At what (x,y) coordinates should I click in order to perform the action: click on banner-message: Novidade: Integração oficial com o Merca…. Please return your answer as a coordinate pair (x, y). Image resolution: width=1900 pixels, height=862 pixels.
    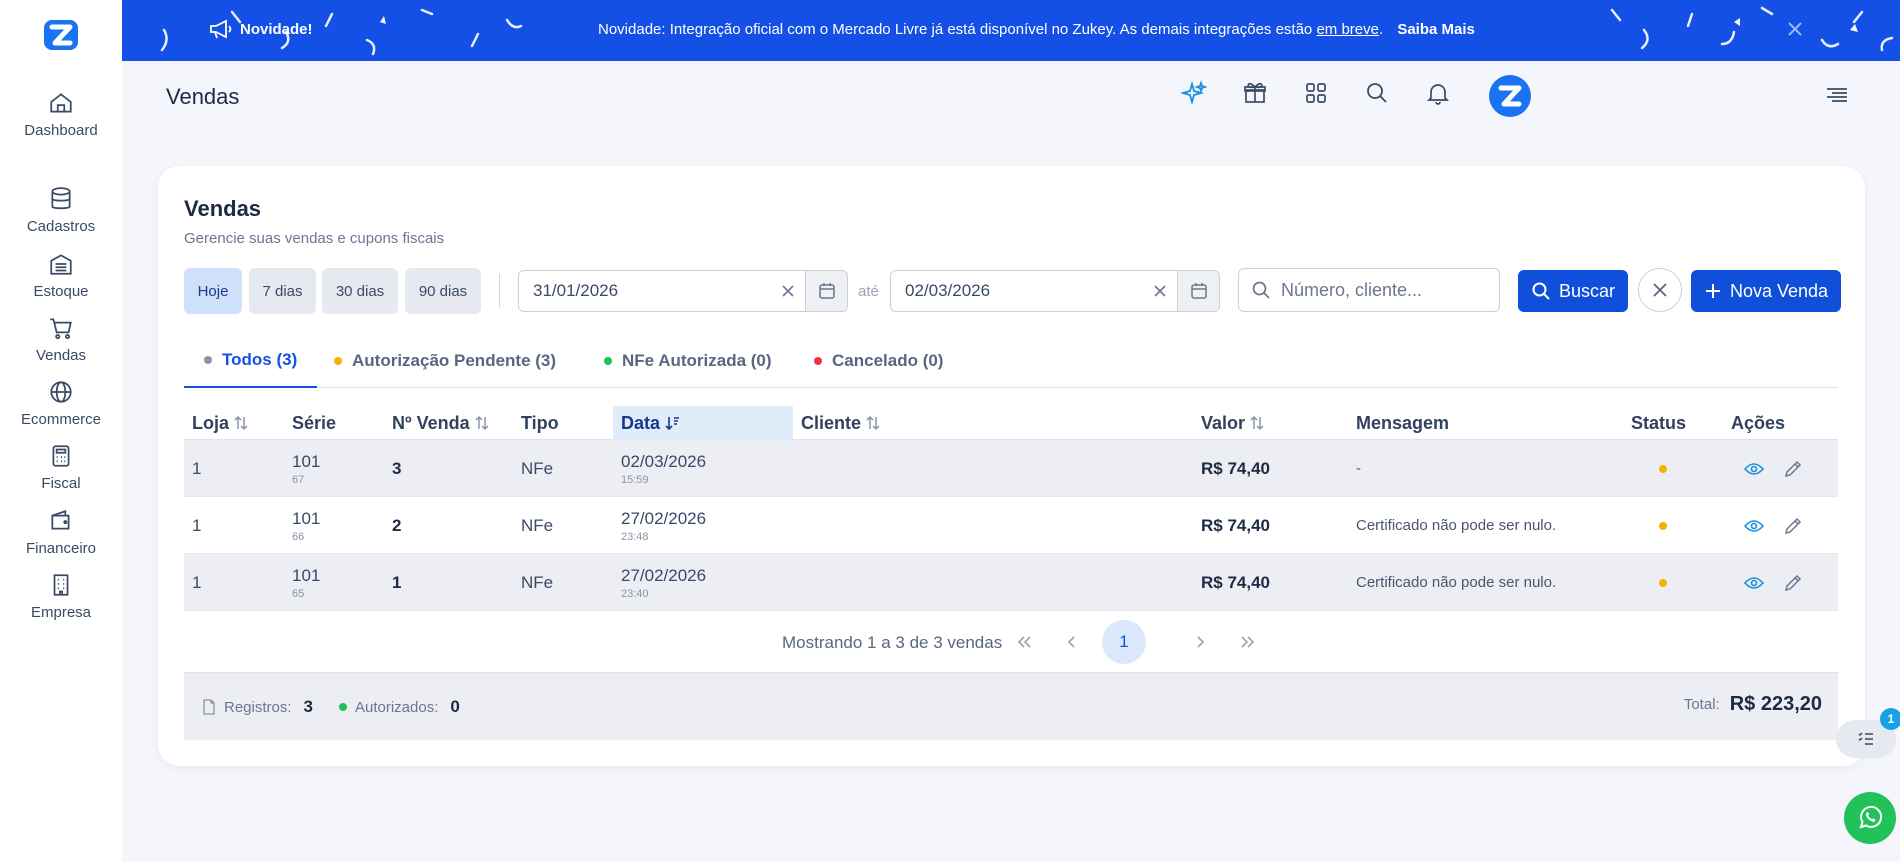
    Looking at the image, I should click on (1036, 29).